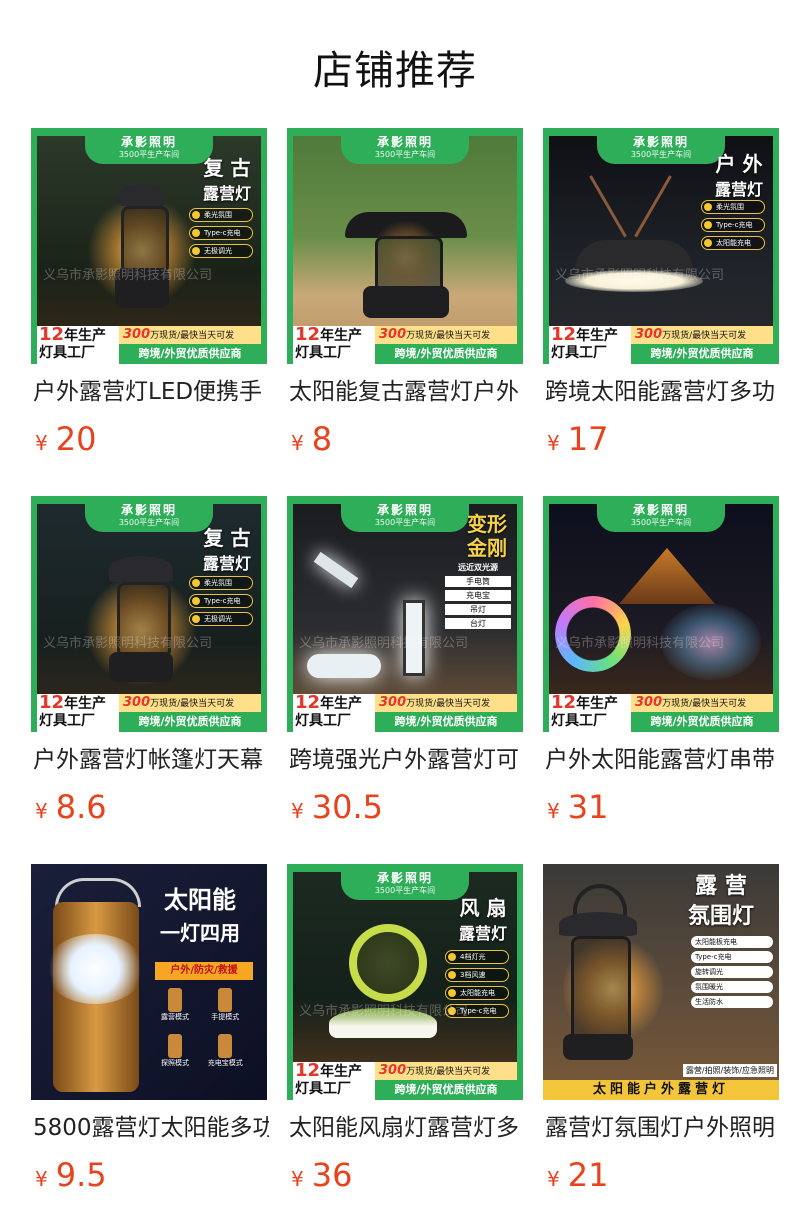 This screenshot has width=790, height=1232. I want to click on product-price: ¥8, so click(311, 439).